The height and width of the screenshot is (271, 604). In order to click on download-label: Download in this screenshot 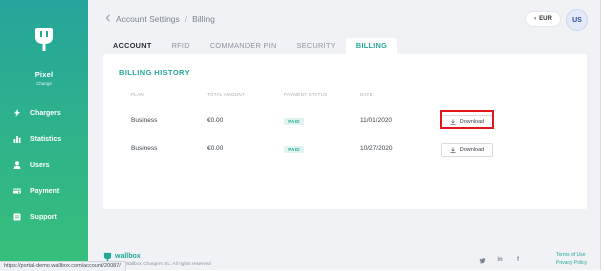, I will do `click(472, 150)`.